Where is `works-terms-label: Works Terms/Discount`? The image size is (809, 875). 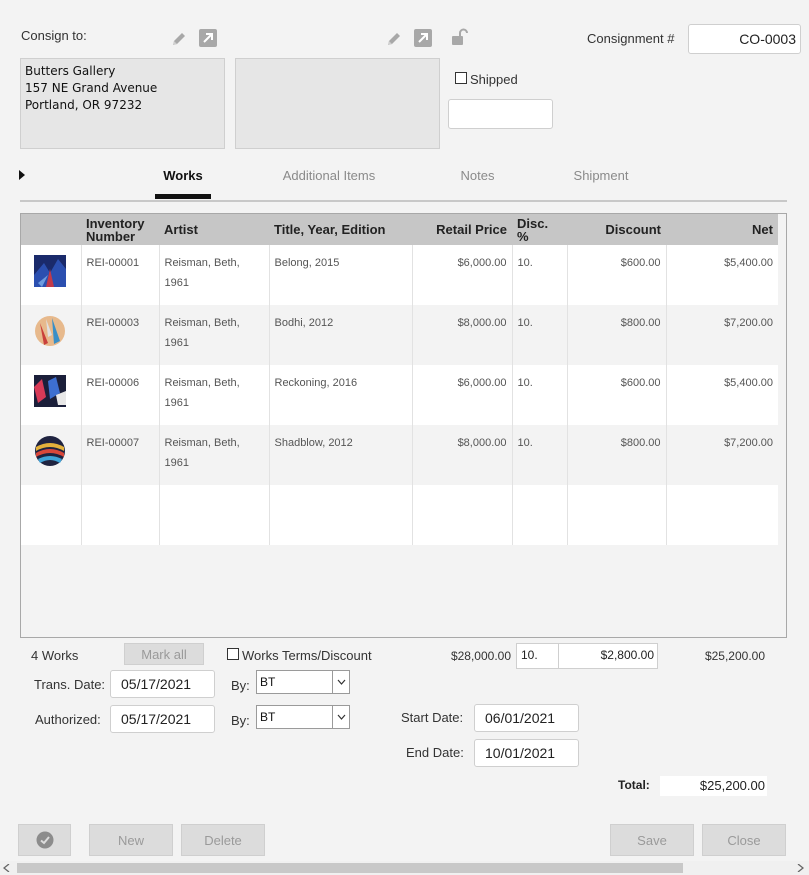 works-terms-label: Works Terms/Discount is located at coordinates (307, 655).